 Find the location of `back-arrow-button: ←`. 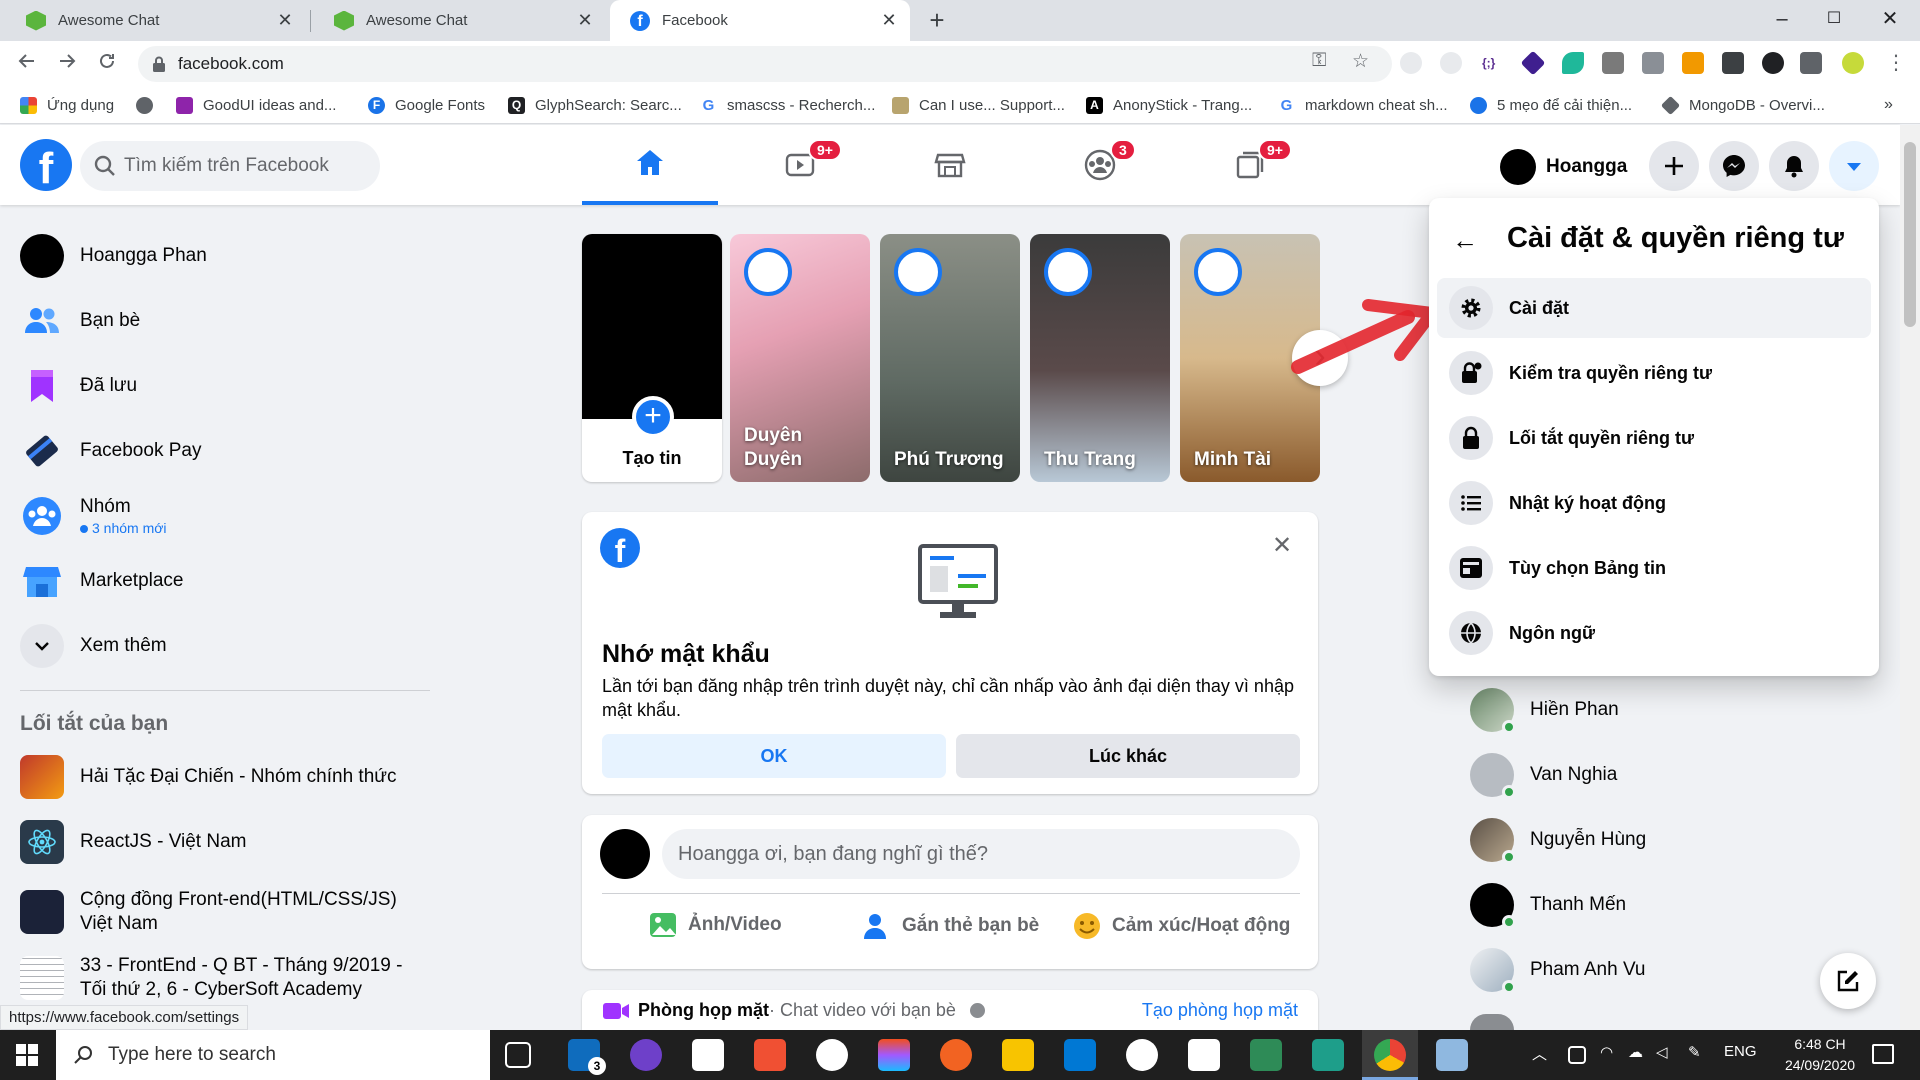

back-arrow-button: ← is located at coordinates (1465, 240).